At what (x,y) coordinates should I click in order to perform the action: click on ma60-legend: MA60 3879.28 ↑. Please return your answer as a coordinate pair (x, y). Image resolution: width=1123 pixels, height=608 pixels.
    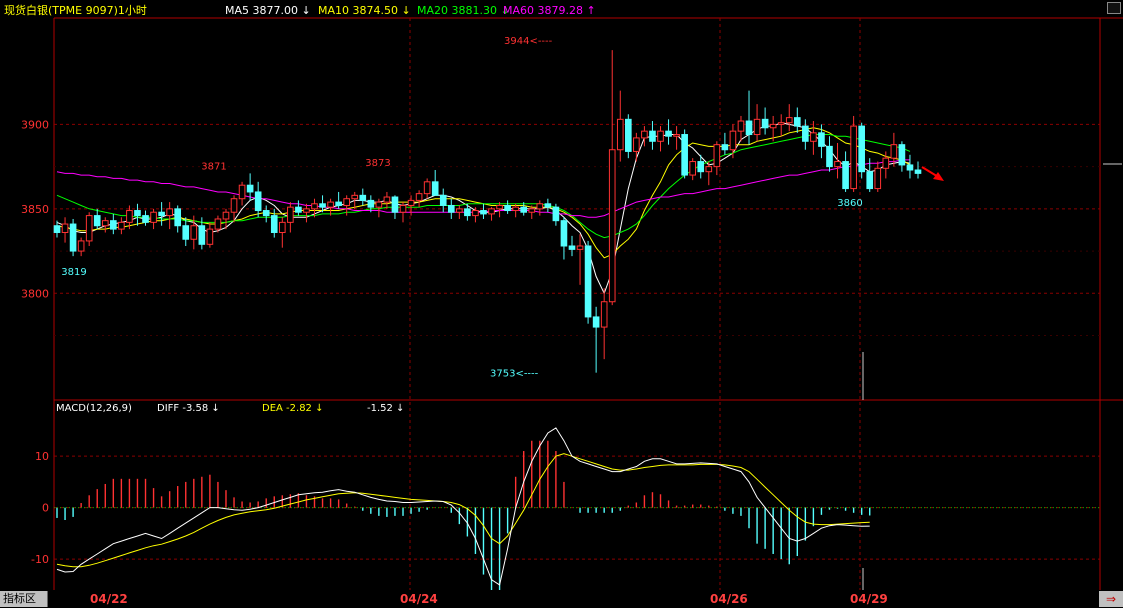
    Looking at the image, I should click on (549, 10).